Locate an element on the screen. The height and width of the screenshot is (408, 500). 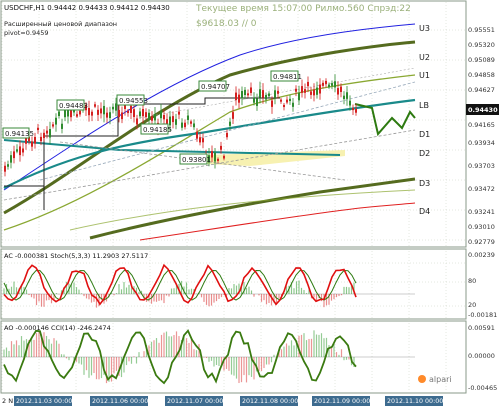
price-tick: 0.94165 is located at coordinates (481, 125).